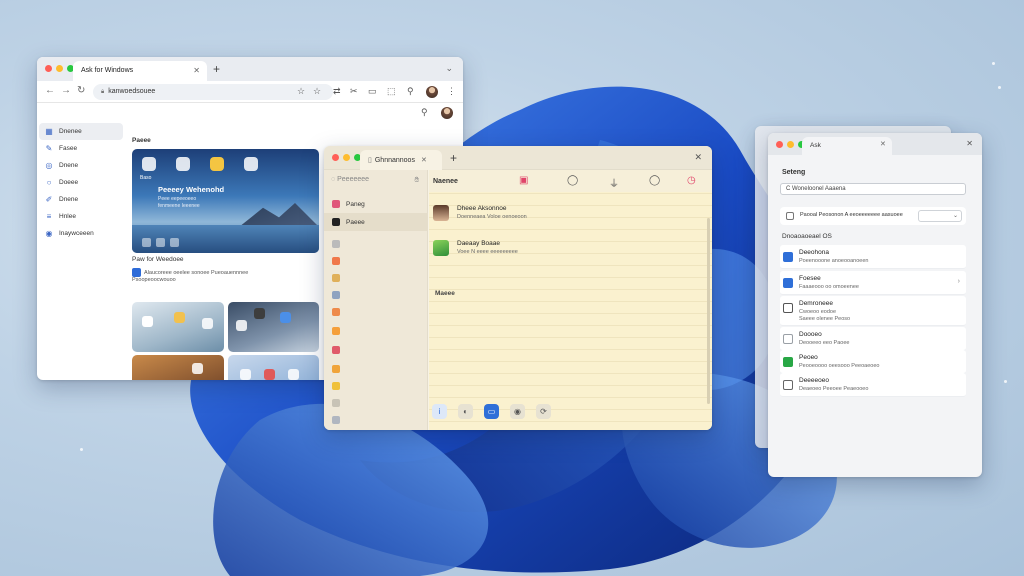  I want to click on settings-item-title: Deeeeoeo, so click(814, 380).